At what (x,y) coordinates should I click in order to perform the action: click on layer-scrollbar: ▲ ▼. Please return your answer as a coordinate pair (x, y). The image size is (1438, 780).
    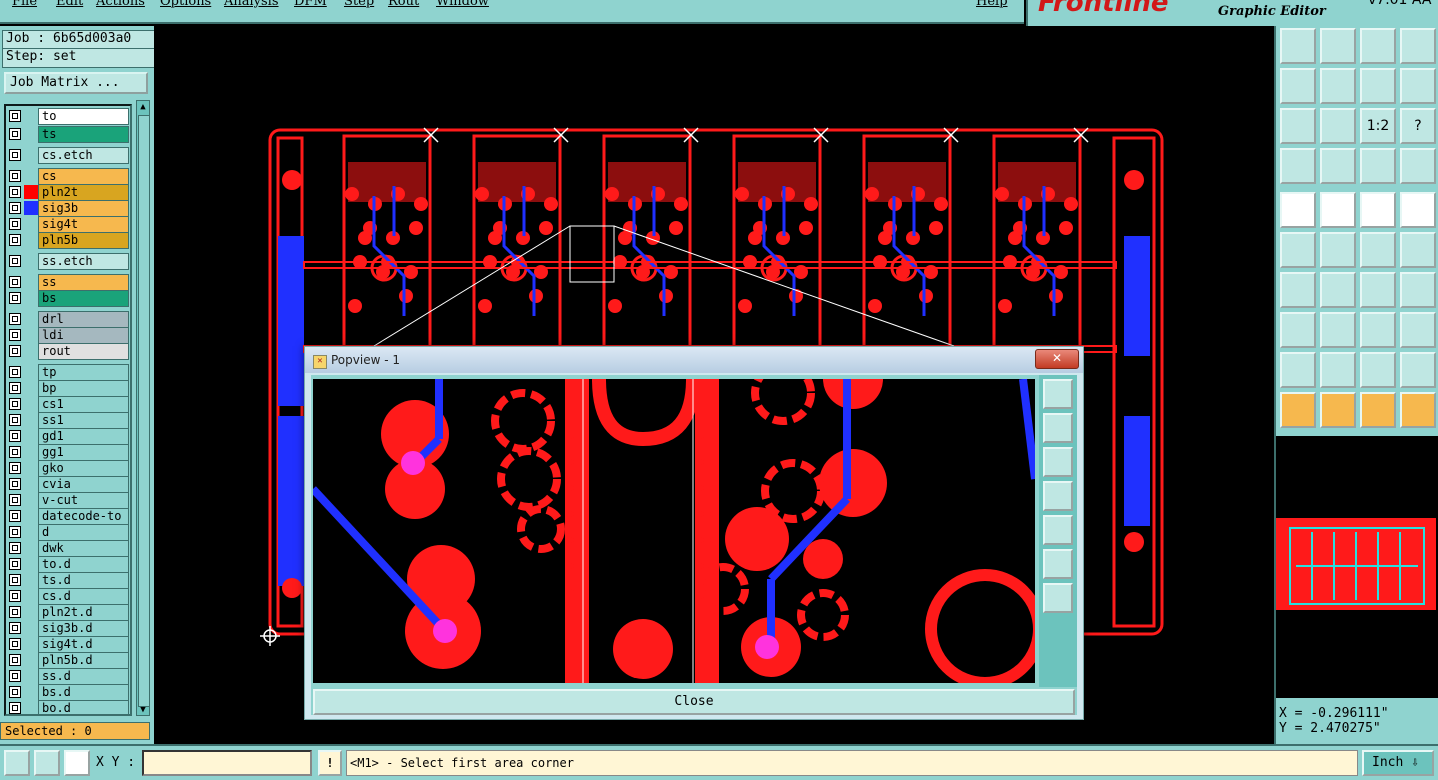
    Looking at the image, I should click on (143, 408).